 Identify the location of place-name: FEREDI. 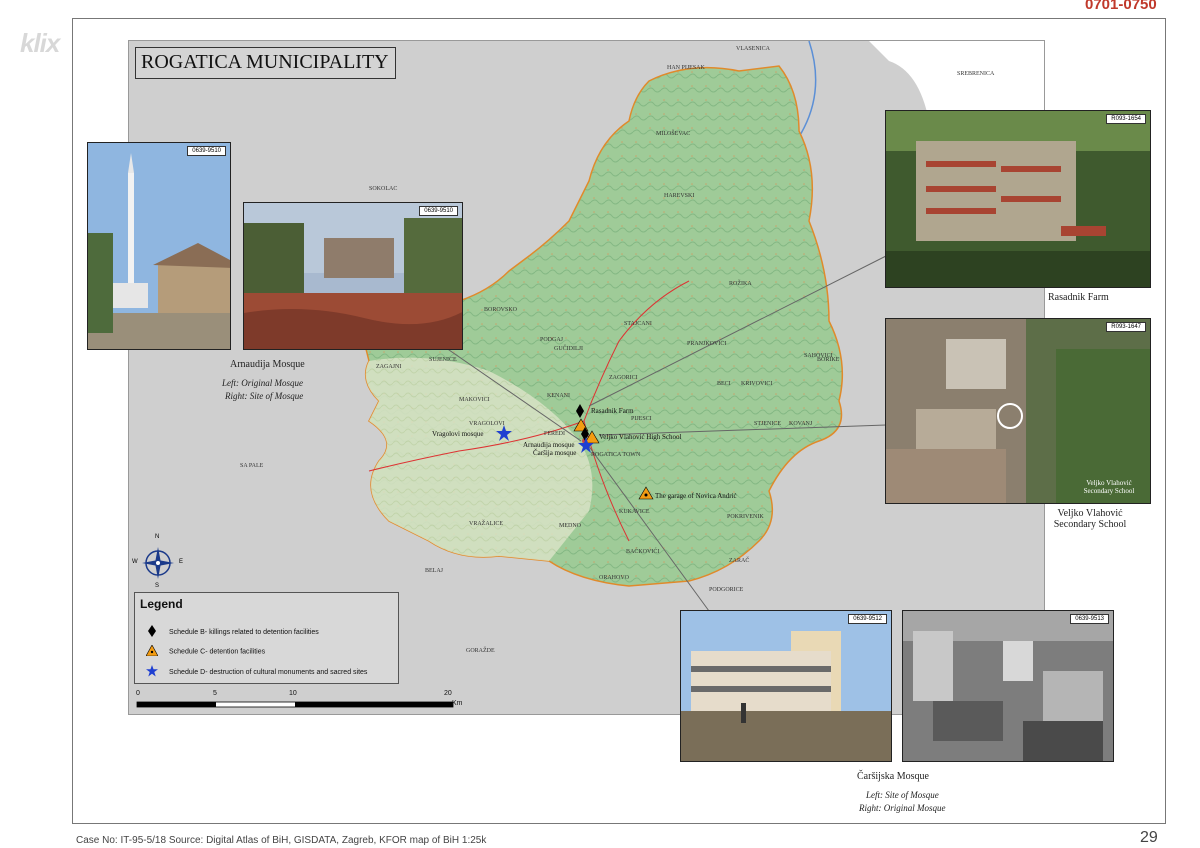
(554, 434).